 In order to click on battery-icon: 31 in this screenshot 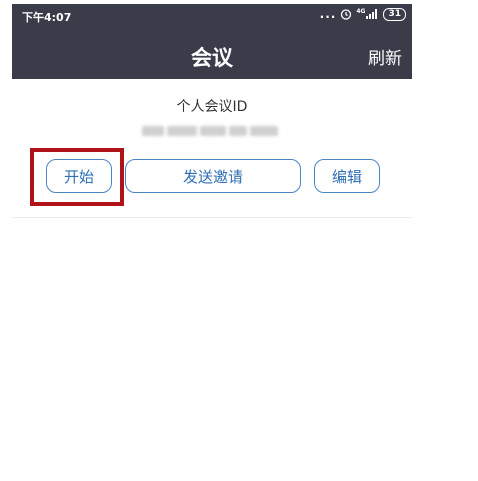, I will do `click(394, 14)`.